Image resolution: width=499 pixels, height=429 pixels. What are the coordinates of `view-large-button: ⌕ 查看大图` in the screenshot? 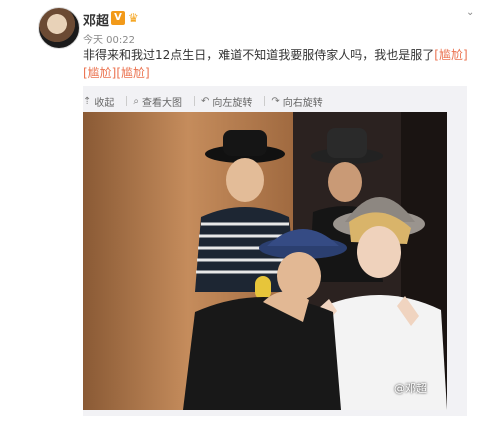 It's located at (157, 101).